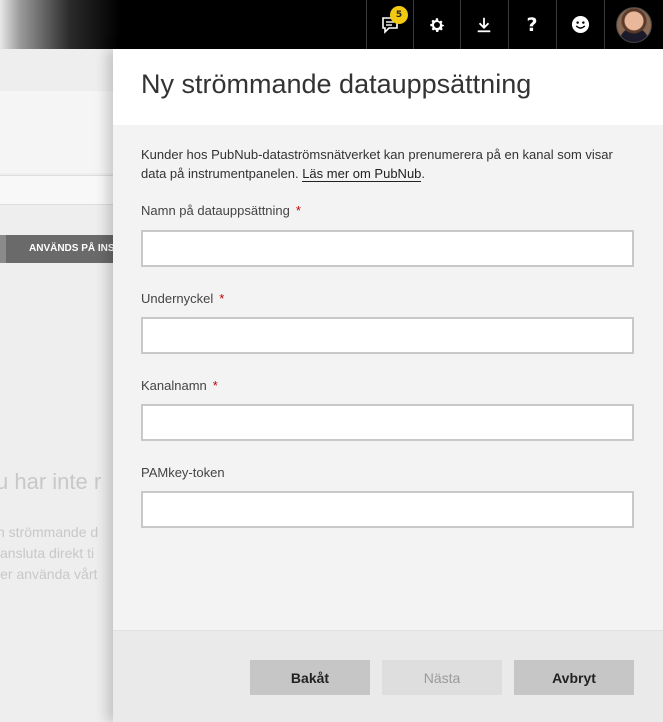 Image resolution: width=663 pixels, height=722 pixels. Describe the element at coordinates (574, 677) in the screenshot. I see `cancel-button: Avbryt` at that location.